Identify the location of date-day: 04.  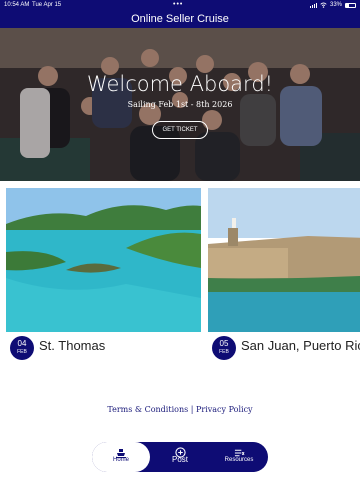
(22, 343).